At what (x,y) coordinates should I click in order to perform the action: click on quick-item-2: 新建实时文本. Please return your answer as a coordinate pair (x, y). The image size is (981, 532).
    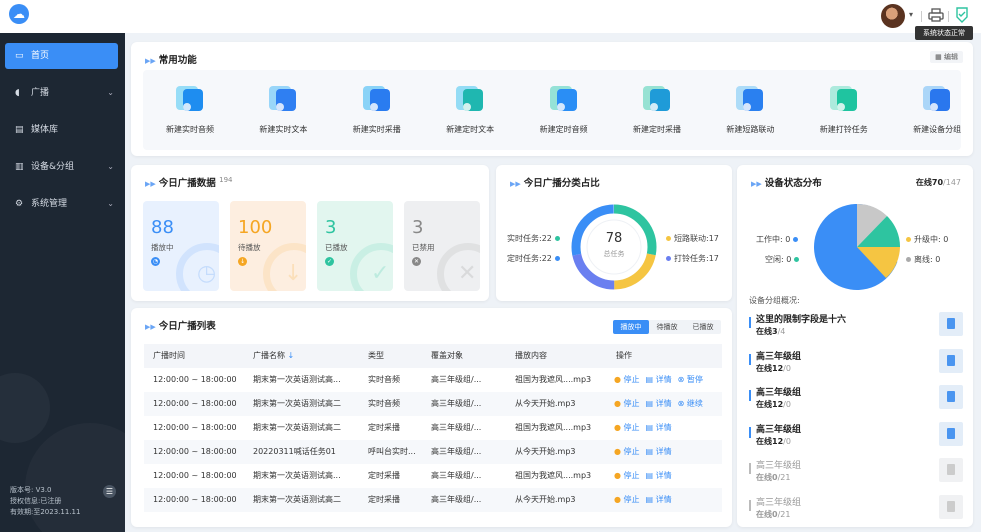
    Looking at the image, I should click on (283, 110).